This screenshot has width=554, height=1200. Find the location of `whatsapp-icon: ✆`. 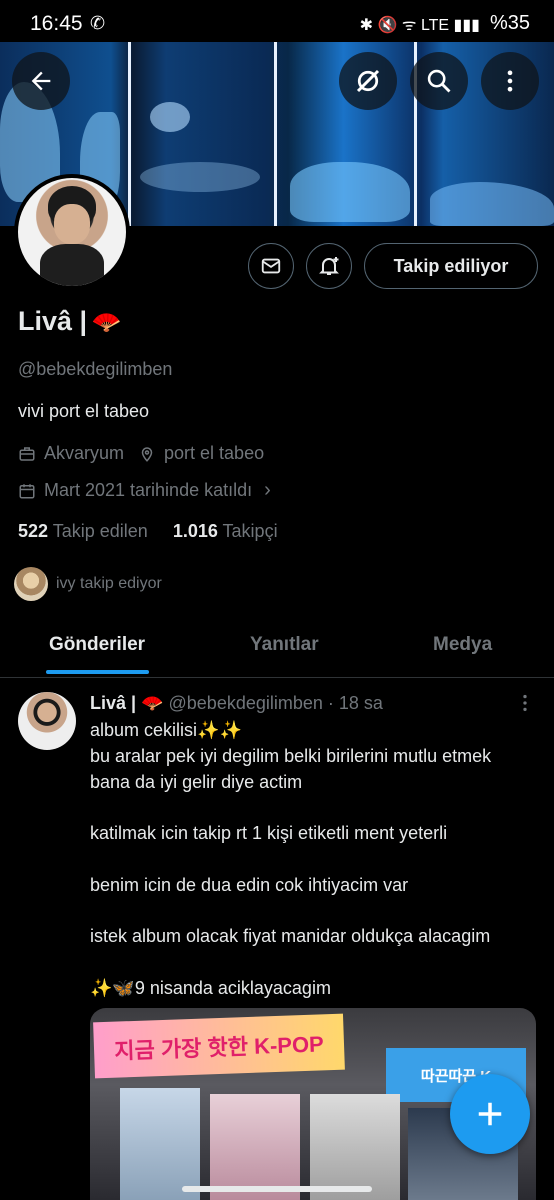

whatsapp-icon: ✆ is located at coordinates (98, 23).